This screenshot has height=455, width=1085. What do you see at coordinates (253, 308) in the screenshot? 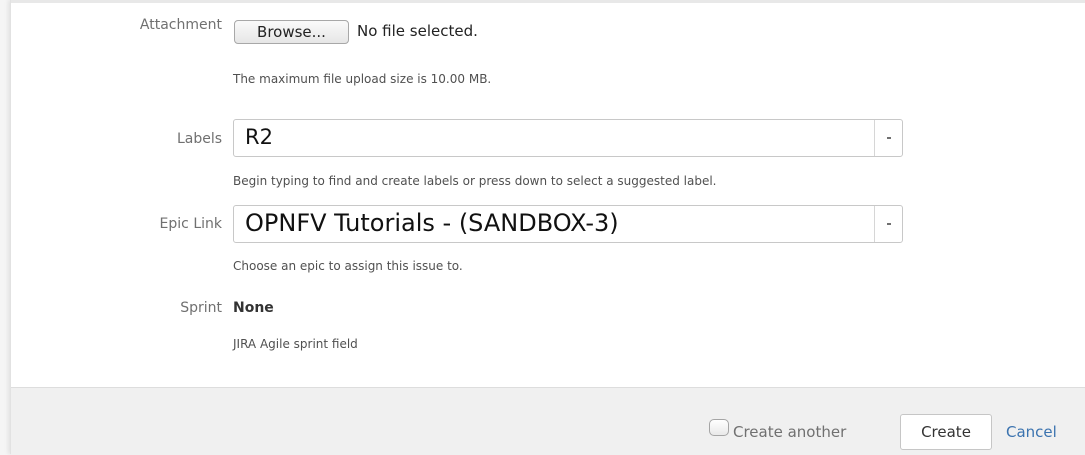
I see `sprint-value: None` at bounding box center [253, 308].